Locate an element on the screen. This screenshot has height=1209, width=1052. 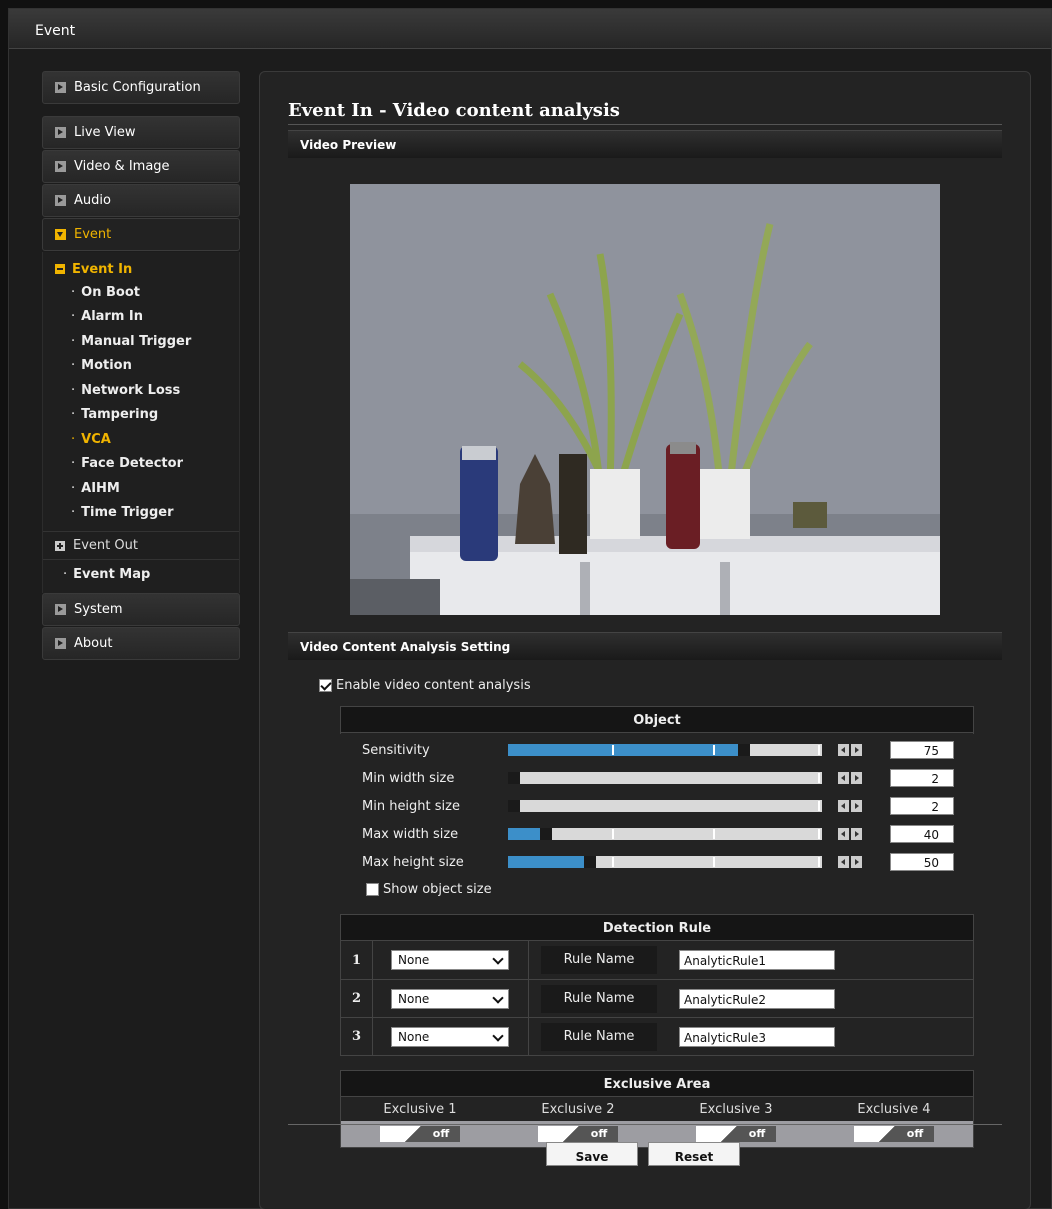
exclusive-area-header: Exclusive Area is located at coordinates (657, 1084).